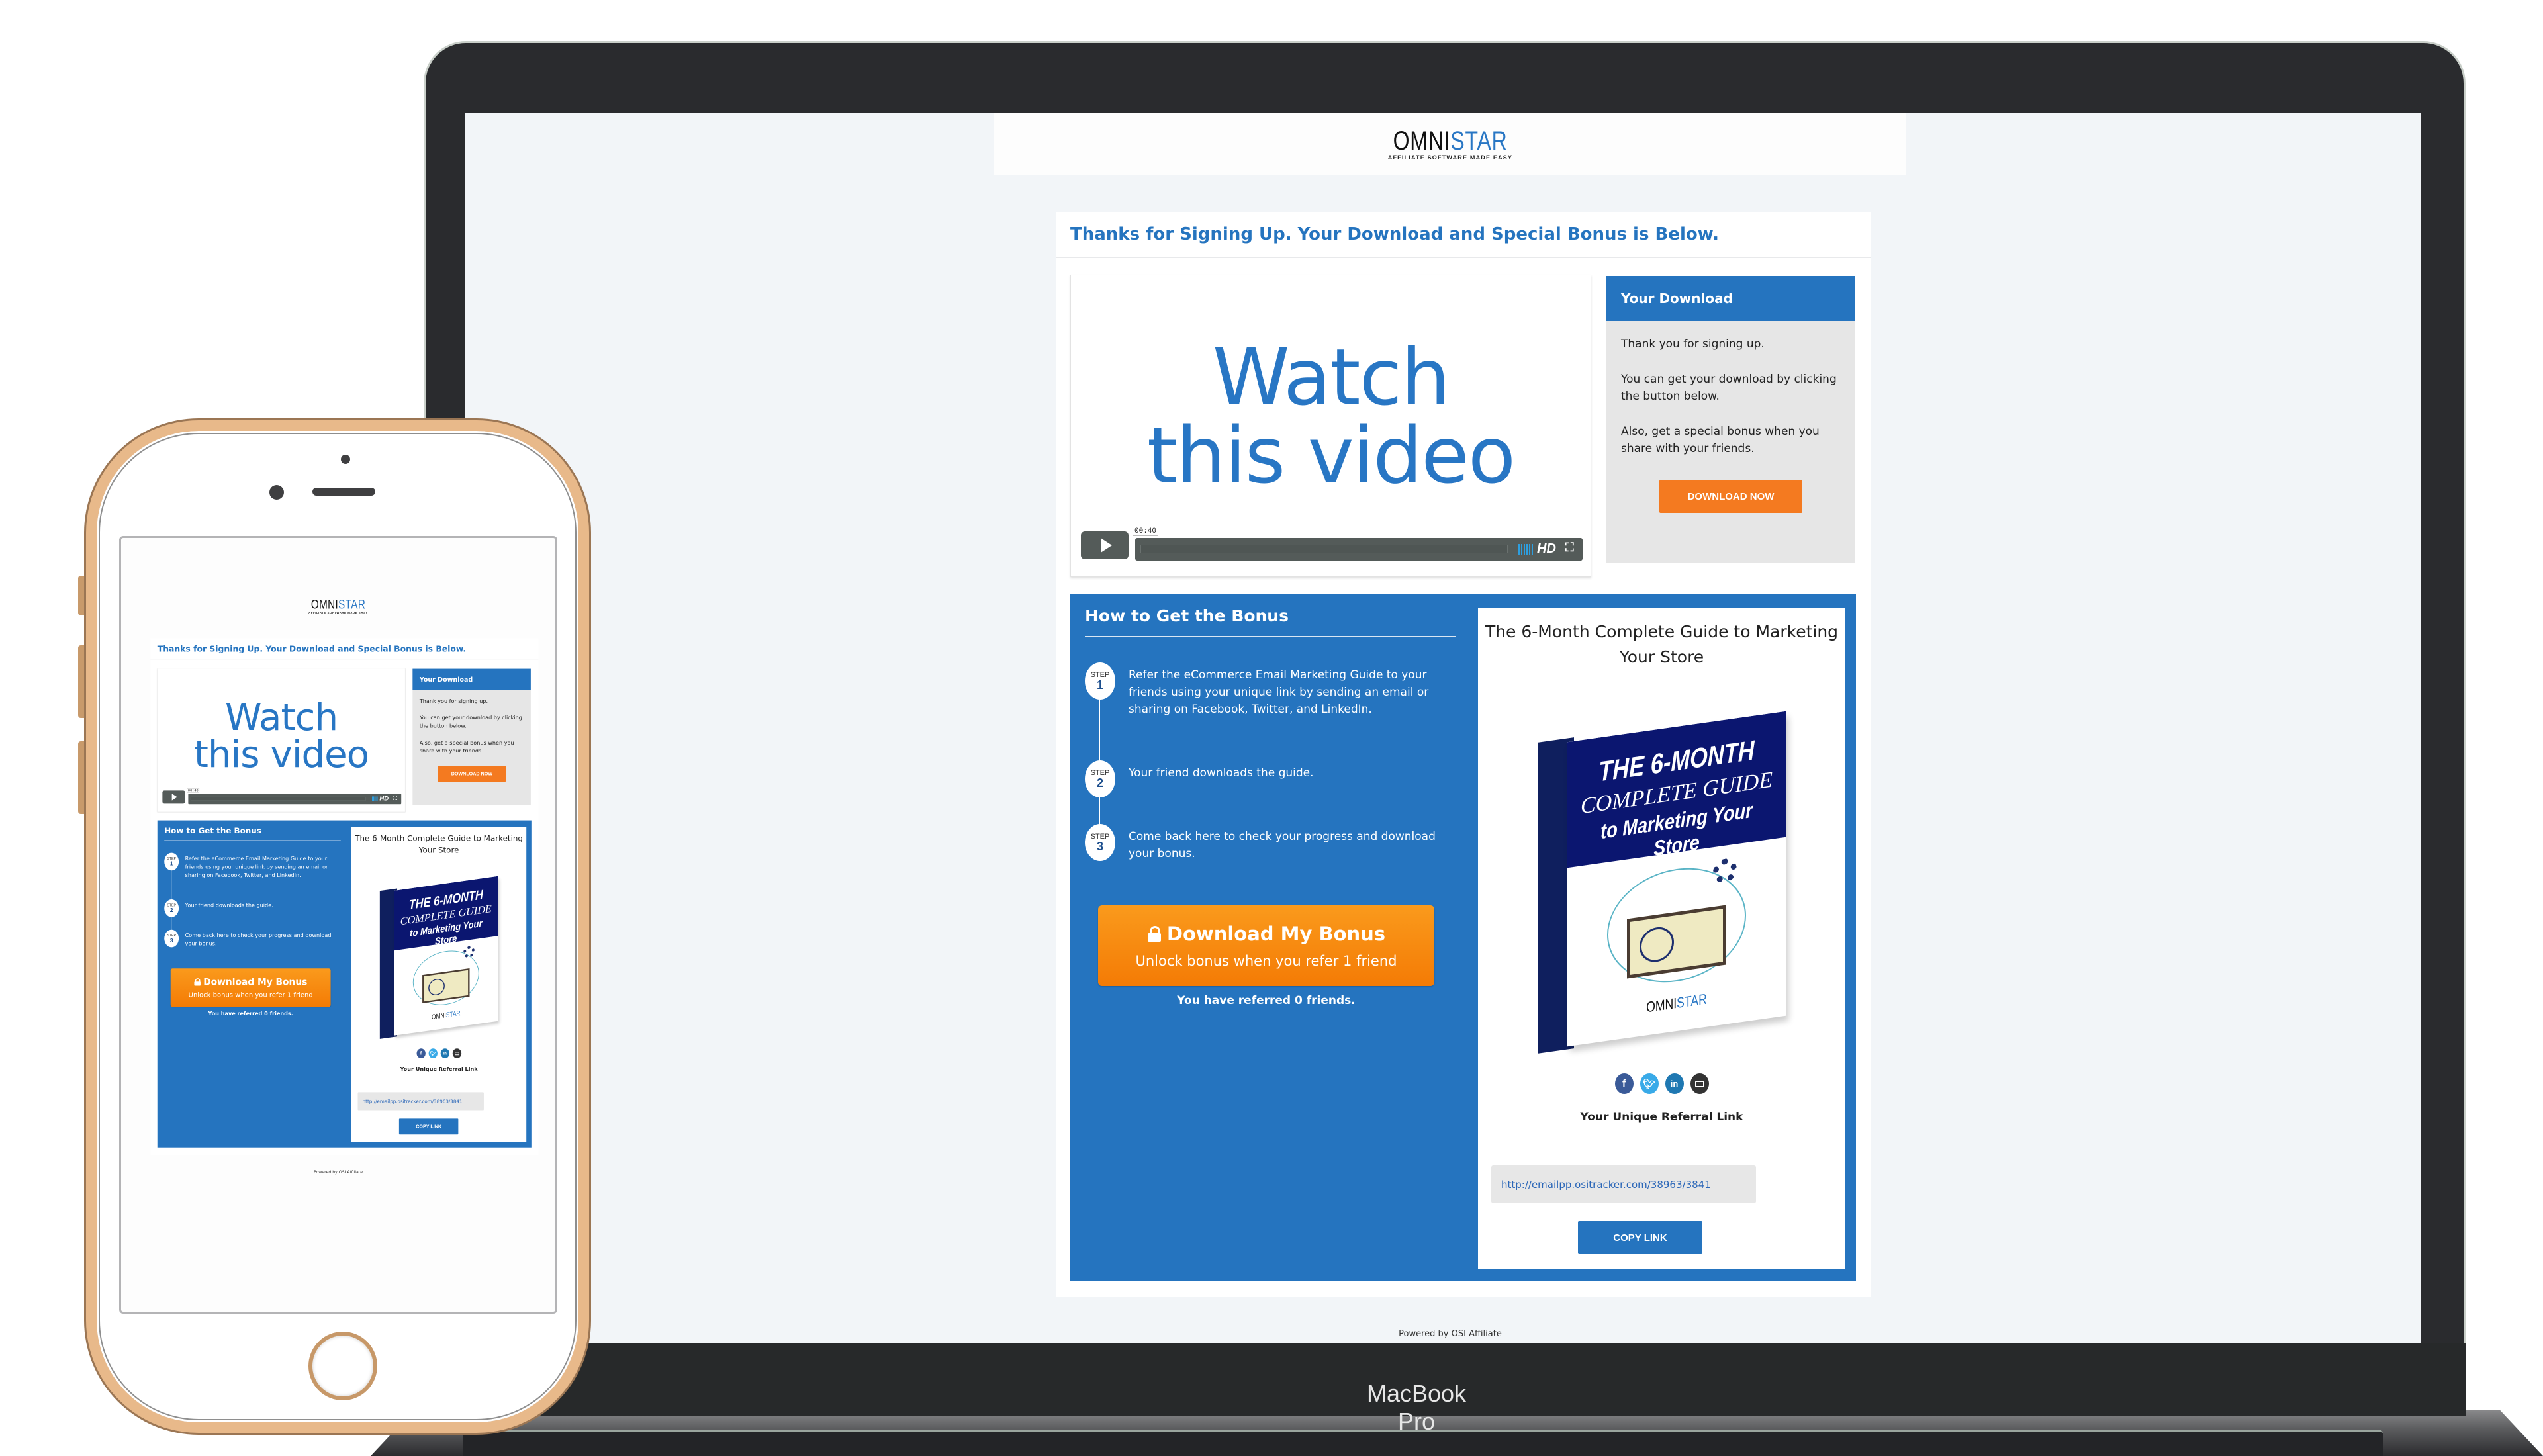 The image size is (2543, 1456). I want to click on social-share-buttons: f 🐦︎ in, so click(1662, 1083).